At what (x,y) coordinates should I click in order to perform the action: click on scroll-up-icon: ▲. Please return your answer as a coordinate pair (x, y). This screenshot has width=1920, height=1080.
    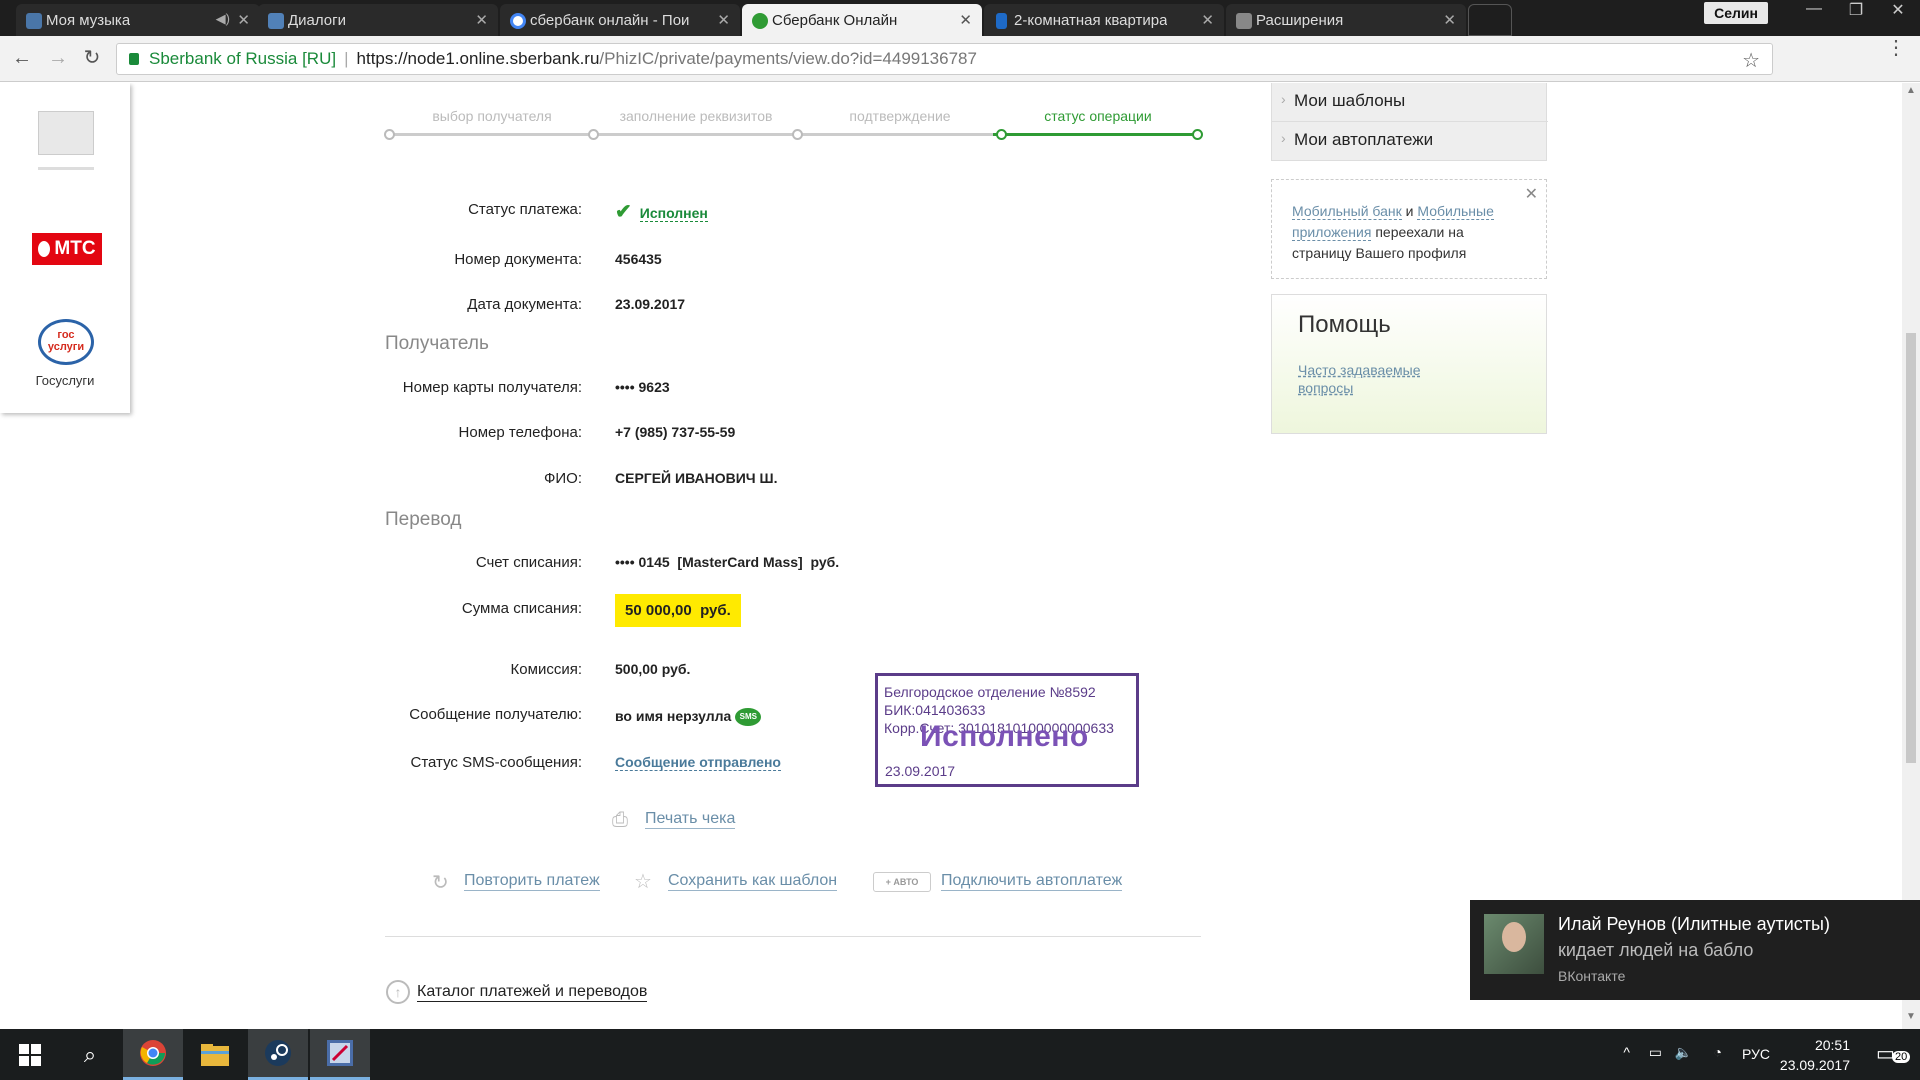
    Looking at the image, I should click on (1911, 93).